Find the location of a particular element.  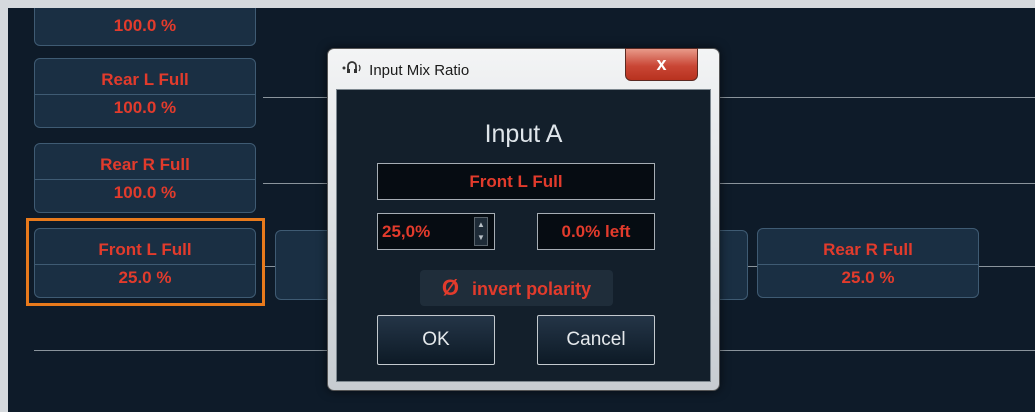

channel-box-rear-l: Rear L Full 100.0 % is located at coordinates (145, 93).